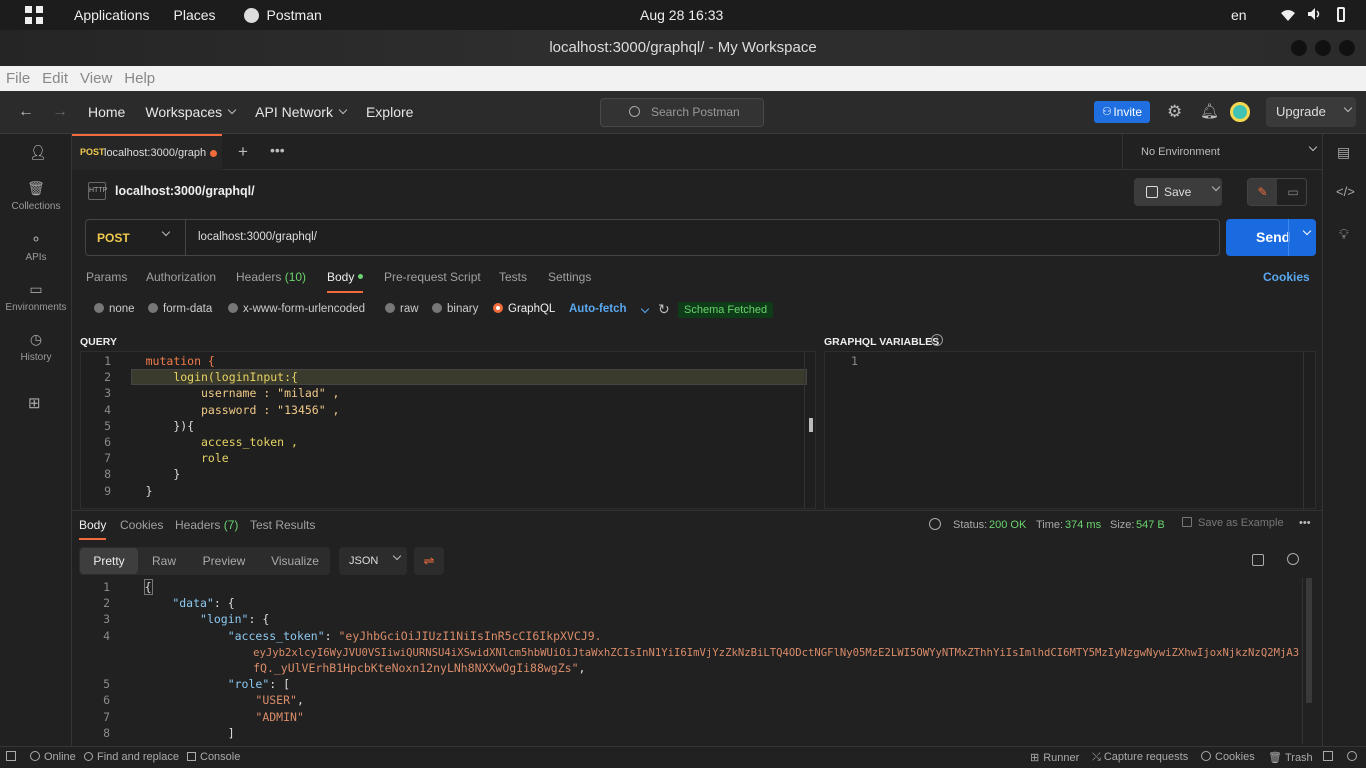  Describe the element at coordinates (1258, 560) in the screenshot. I see `copy-icon` at that location.